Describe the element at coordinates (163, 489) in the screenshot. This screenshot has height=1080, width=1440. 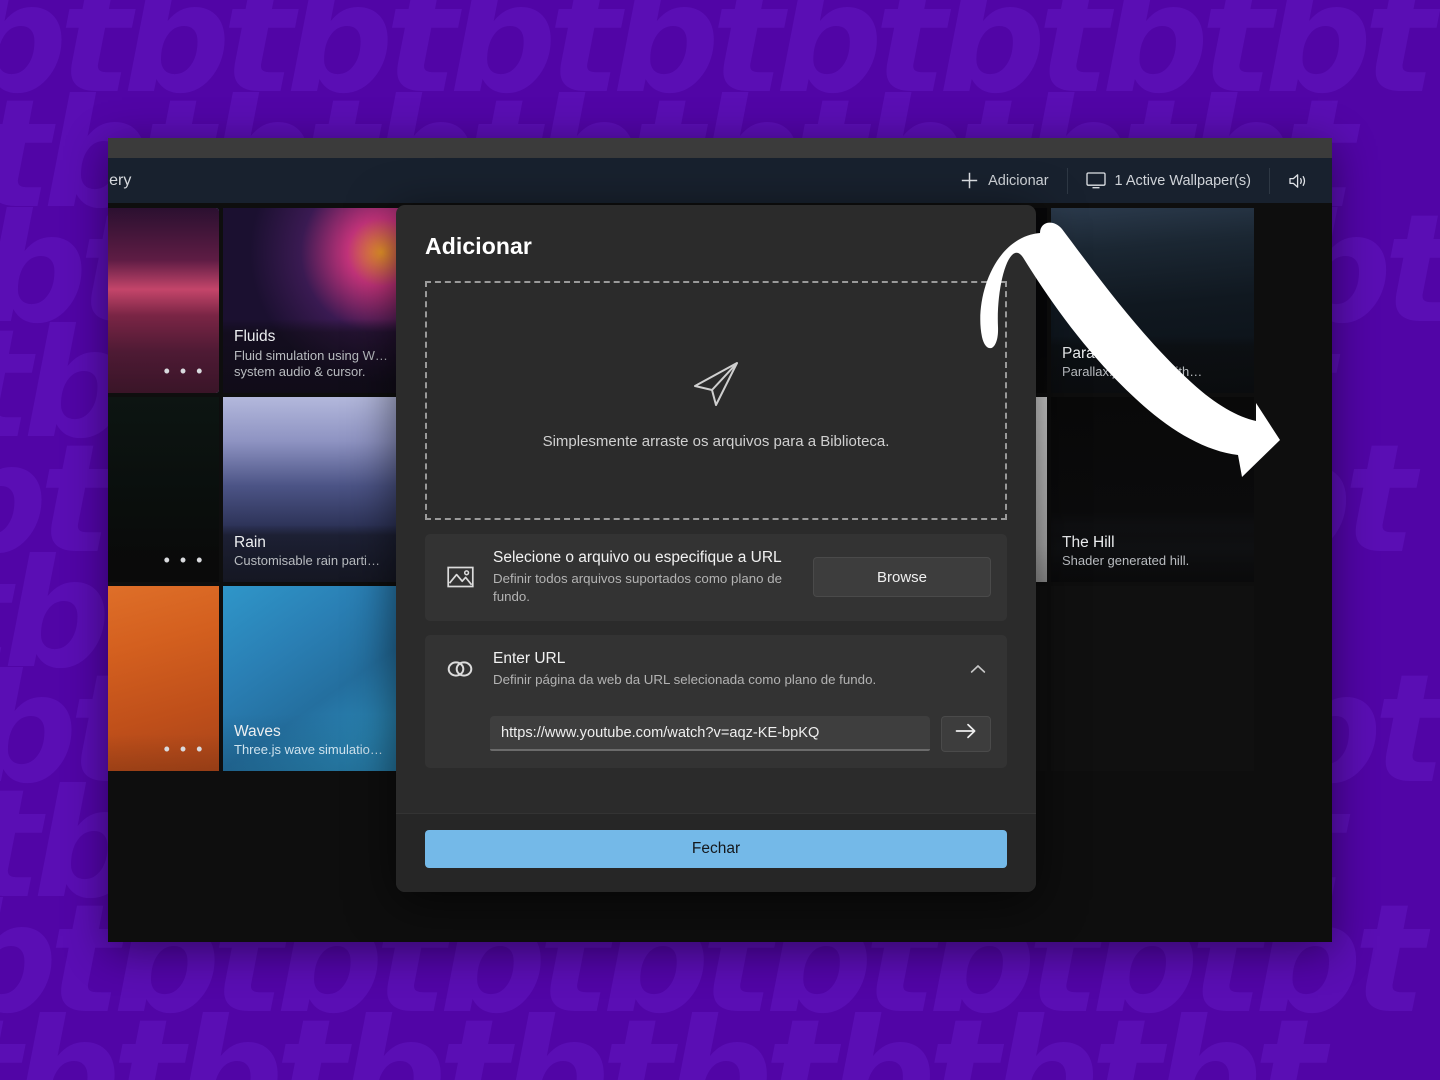
I see `tile-keyboard: elements. • • •` at that location.